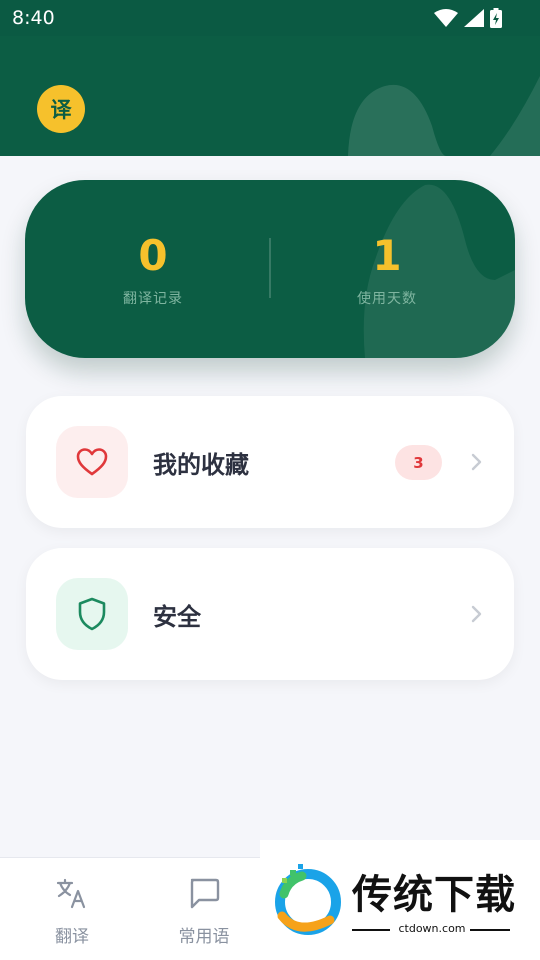 The width and height of the screenshot is (540, 960). I want to click on status-icons, so click(468, 18).